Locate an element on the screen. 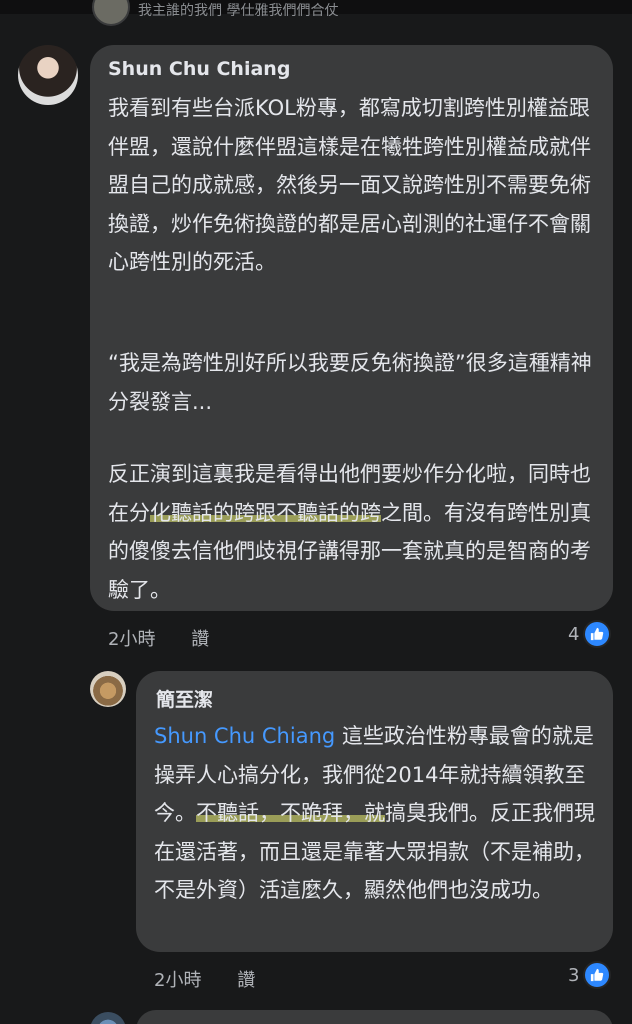  next-reply-avatar is located at coordinates (108, 1018).